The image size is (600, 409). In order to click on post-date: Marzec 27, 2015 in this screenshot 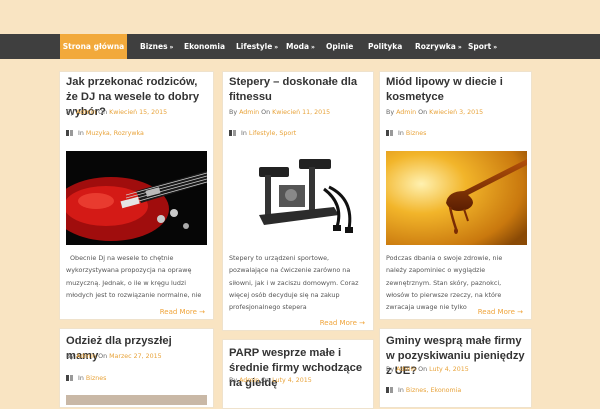, I will do `click(135, 356)`.